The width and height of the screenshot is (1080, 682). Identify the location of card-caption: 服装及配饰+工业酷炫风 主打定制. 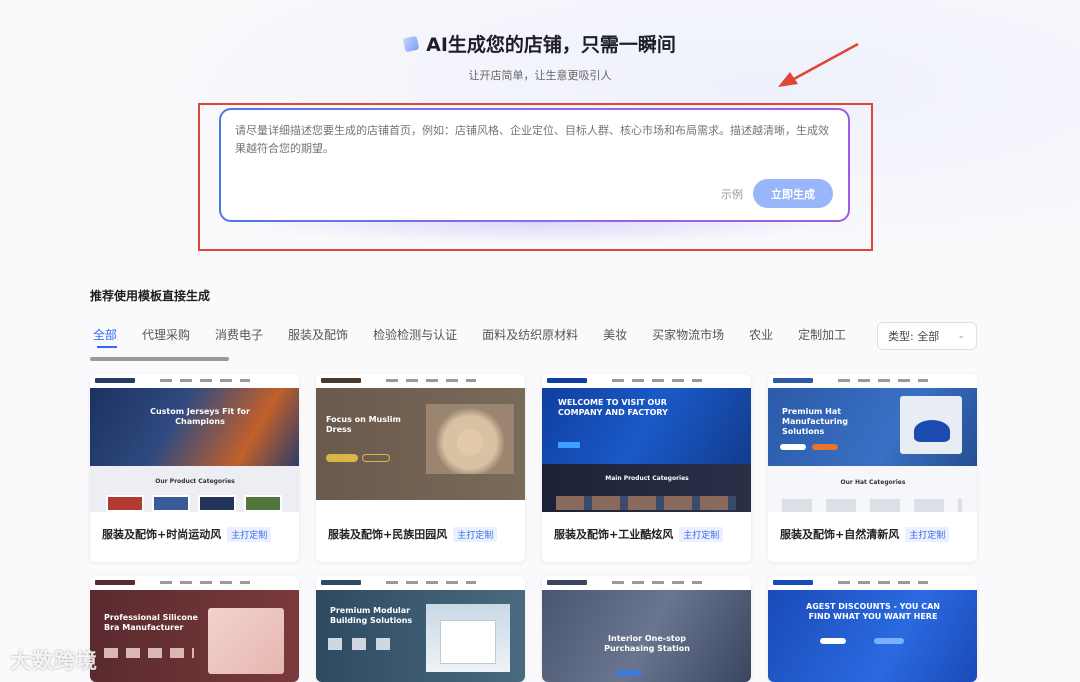
(639, 534).